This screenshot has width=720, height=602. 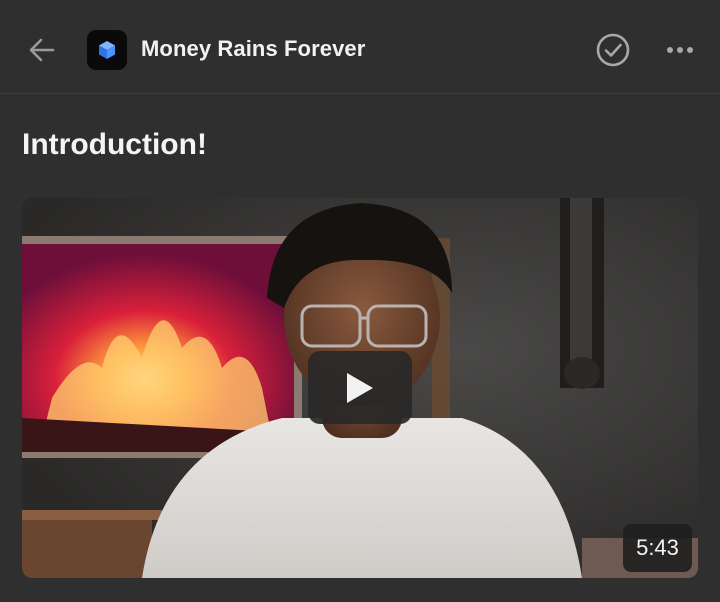 I want to click on mark-complete-button, so click(x=613, y=50).